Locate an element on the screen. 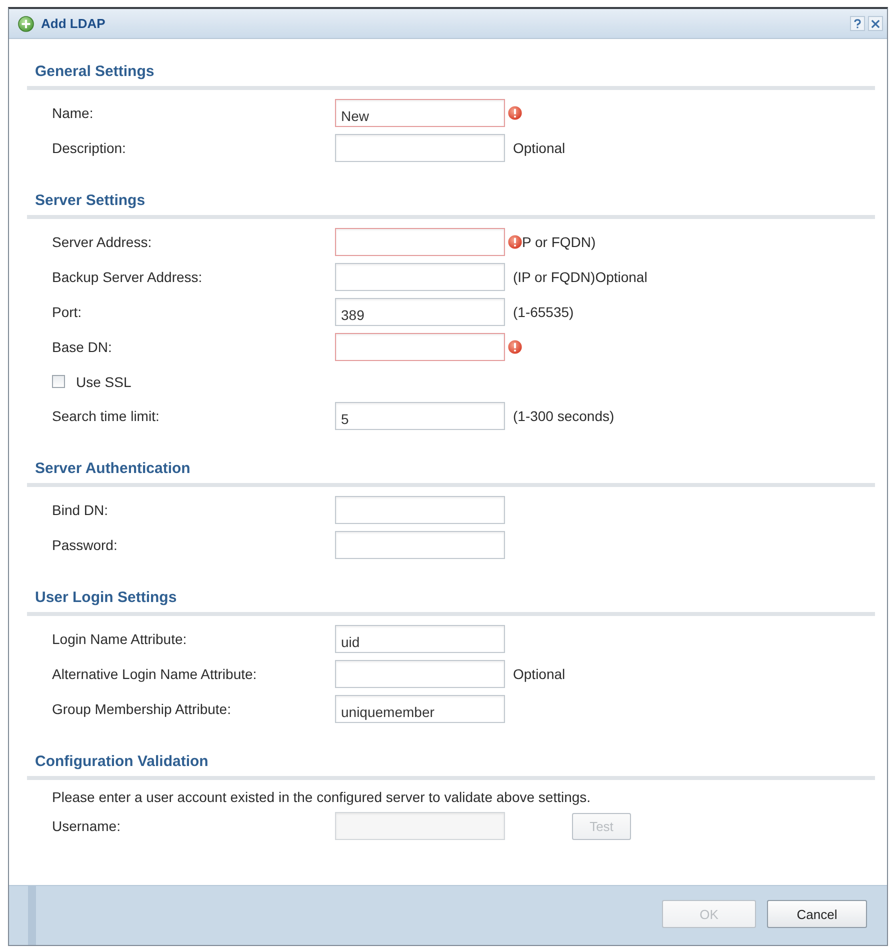  section-title: General Settings is located at coordinates (95, 72).